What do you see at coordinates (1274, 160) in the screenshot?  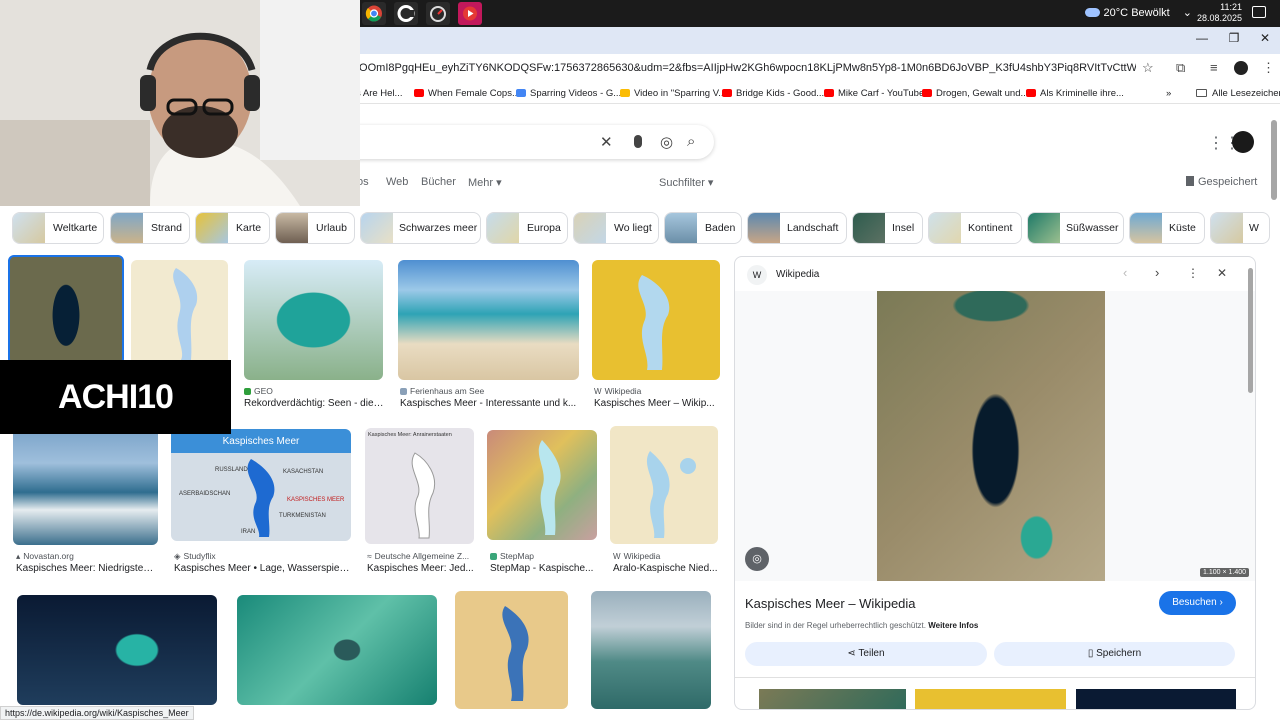 I see `page-scrollbar` at bounding box center [1274, 160].